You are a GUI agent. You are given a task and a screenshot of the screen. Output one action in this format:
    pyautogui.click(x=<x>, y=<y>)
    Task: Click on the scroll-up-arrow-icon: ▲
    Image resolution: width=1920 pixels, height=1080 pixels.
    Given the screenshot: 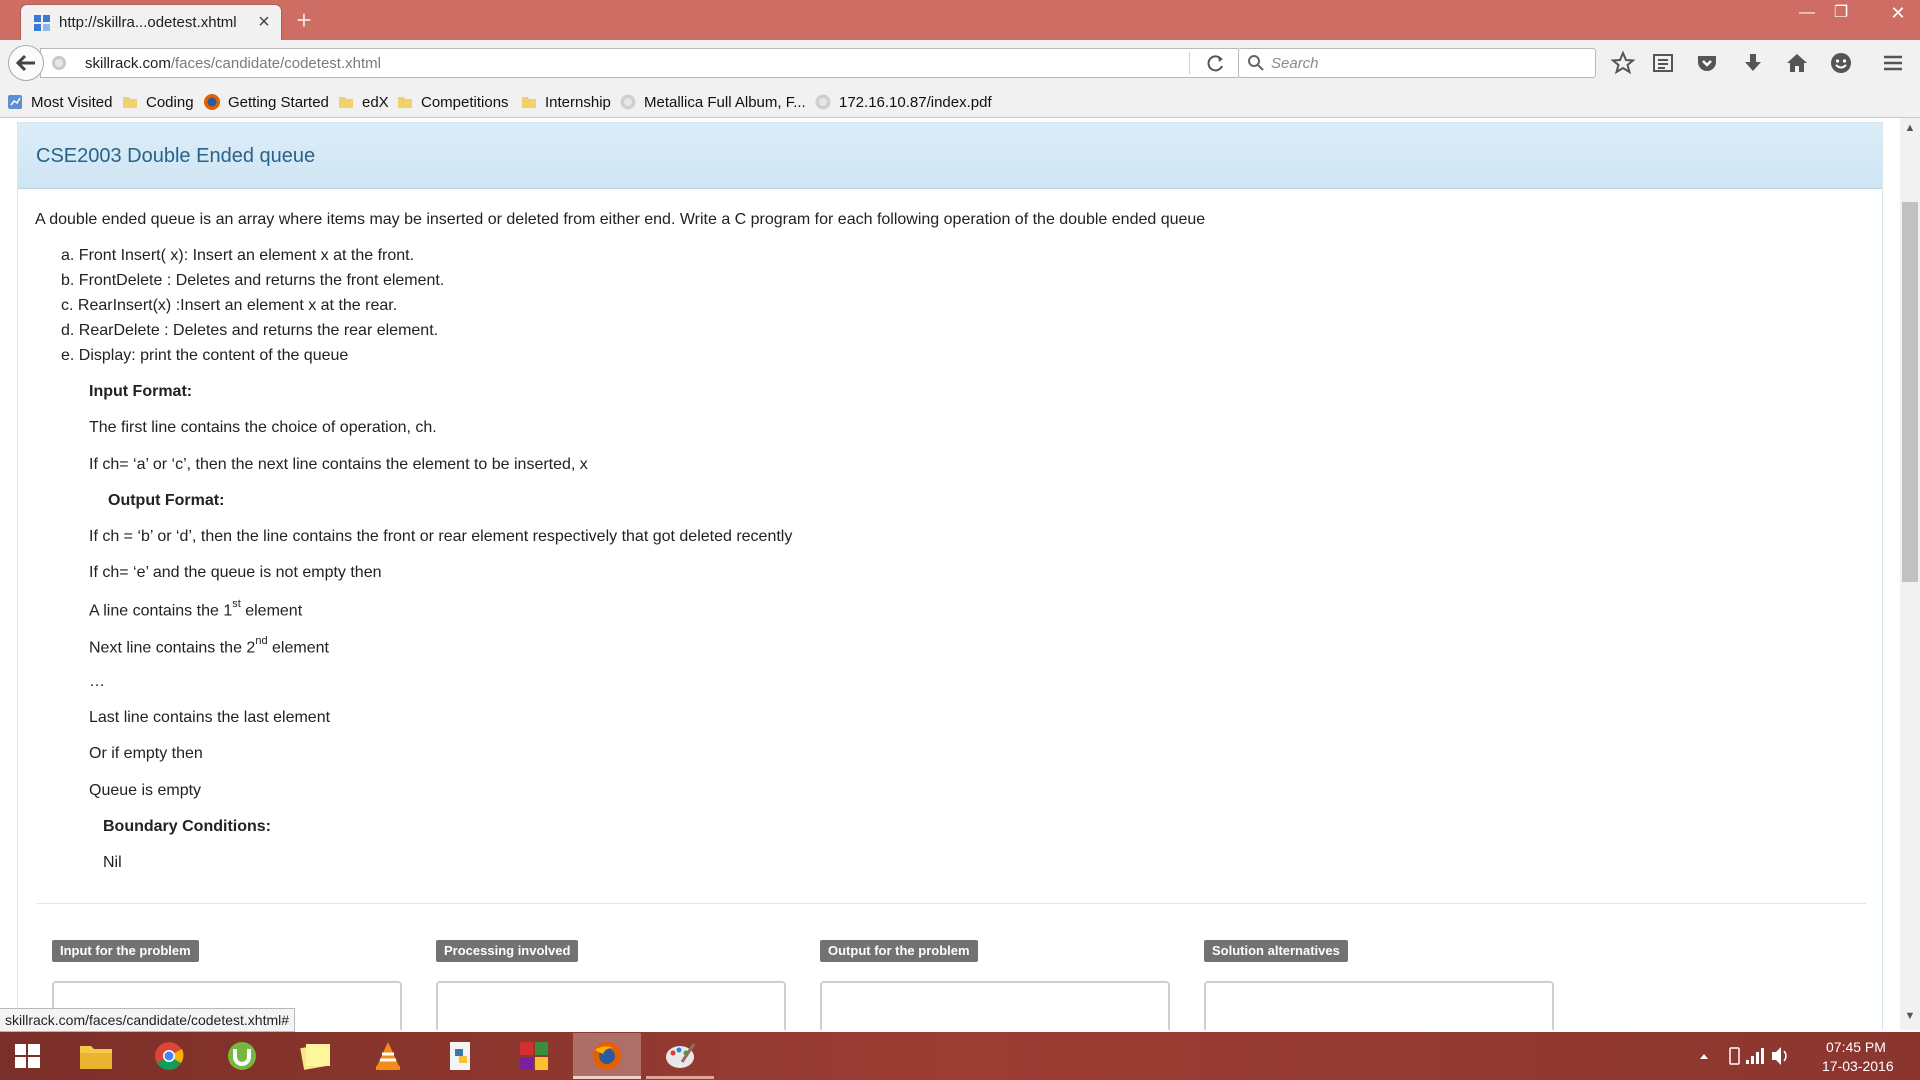 What is the action you would take?
    pyautogui.click(x=1910, y=130)
    